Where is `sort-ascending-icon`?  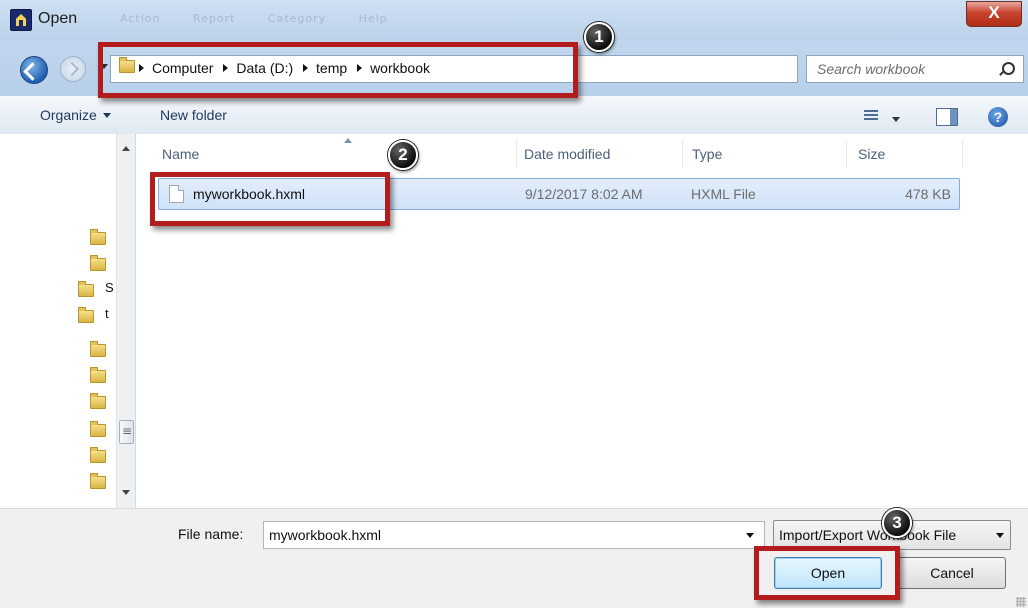 sort-ascending-icon is located at coordinates (348, 140).